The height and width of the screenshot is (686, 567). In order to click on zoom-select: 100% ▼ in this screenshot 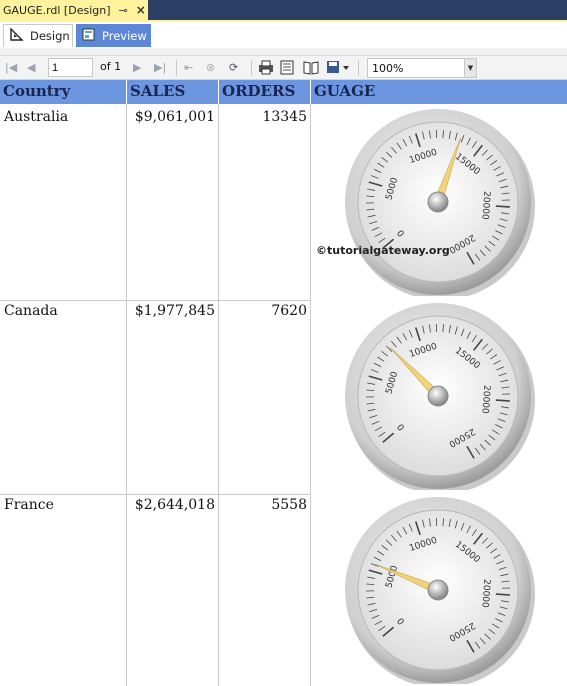, I will do `click(422, 68)`.